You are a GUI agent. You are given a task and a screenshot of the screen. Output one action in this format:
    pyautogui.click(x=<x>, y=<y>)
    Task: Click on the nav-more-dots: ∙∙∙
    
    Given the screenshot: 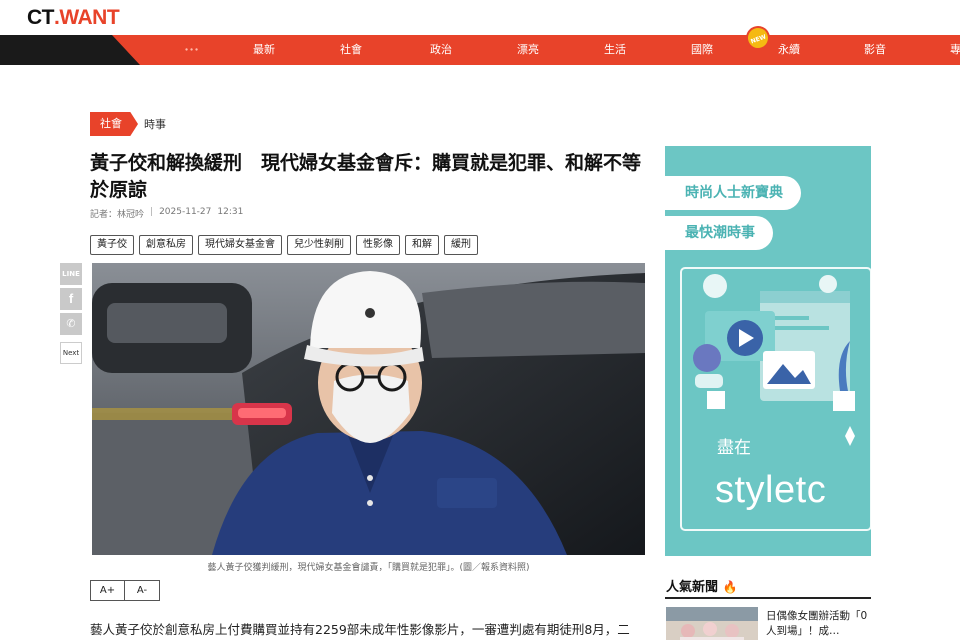 What is the action you would take?
    pyautogui.click(x=191, y=50)
    